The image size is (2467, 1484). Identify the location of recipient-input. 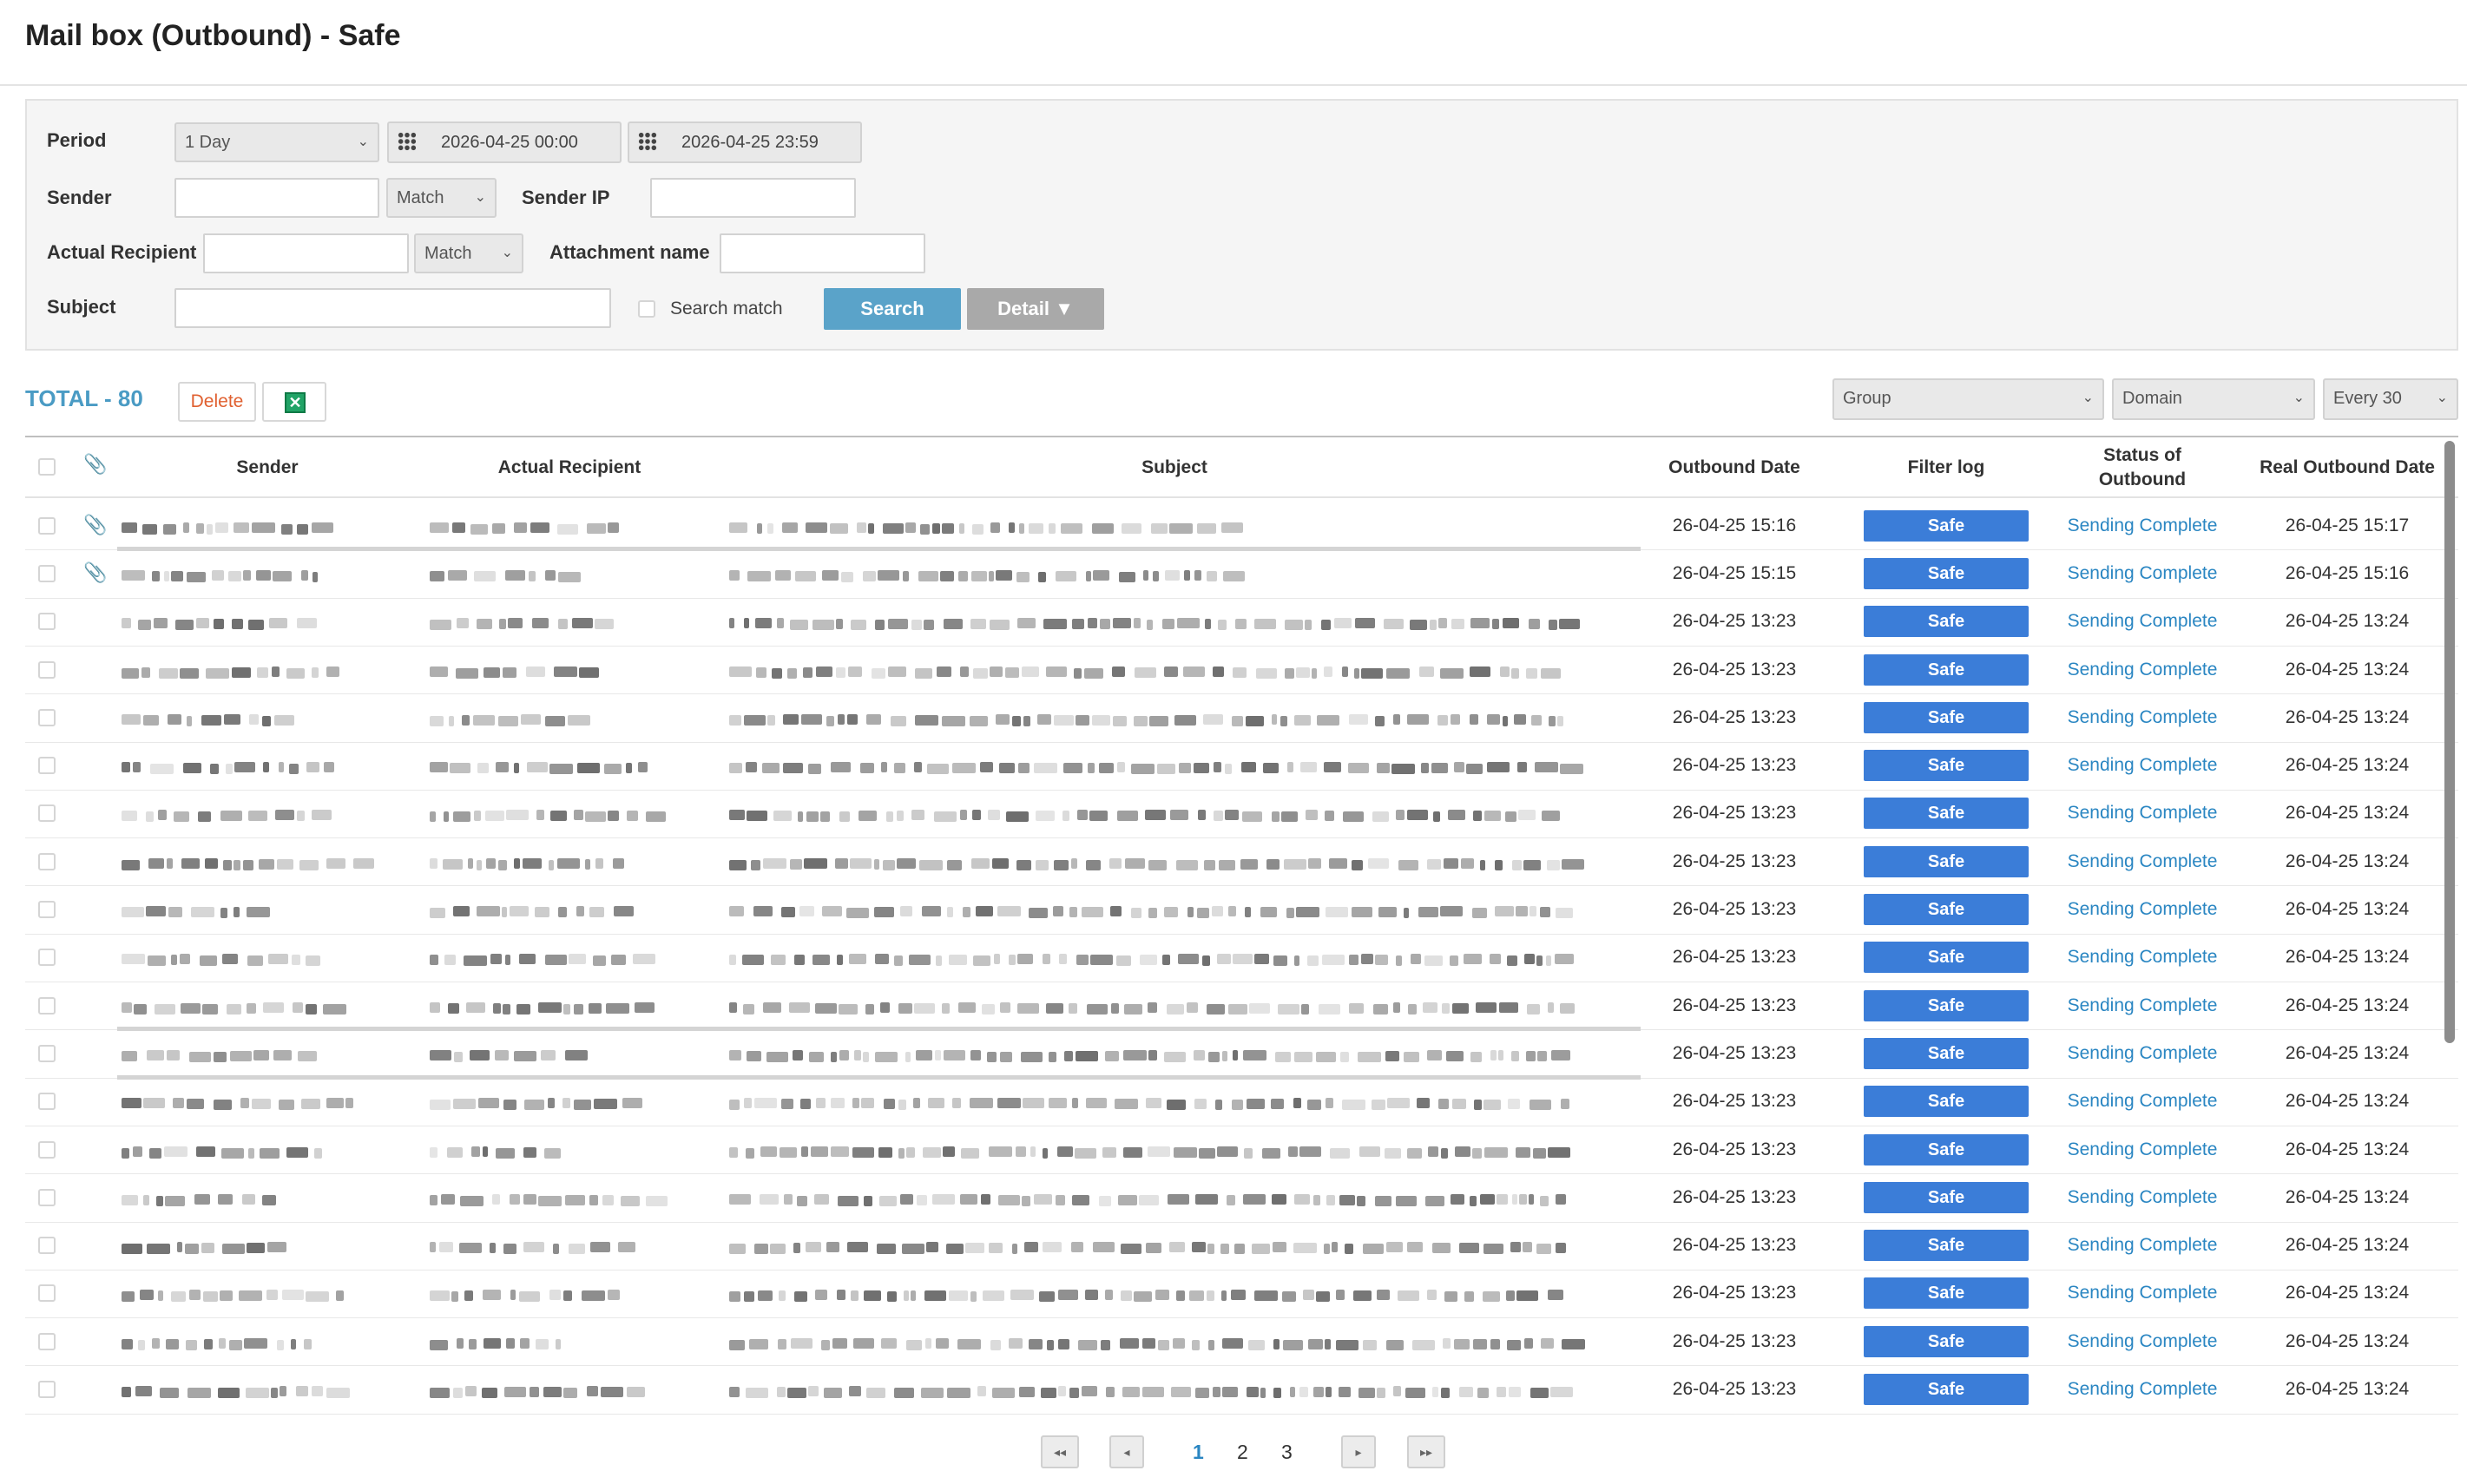
(306, 253).